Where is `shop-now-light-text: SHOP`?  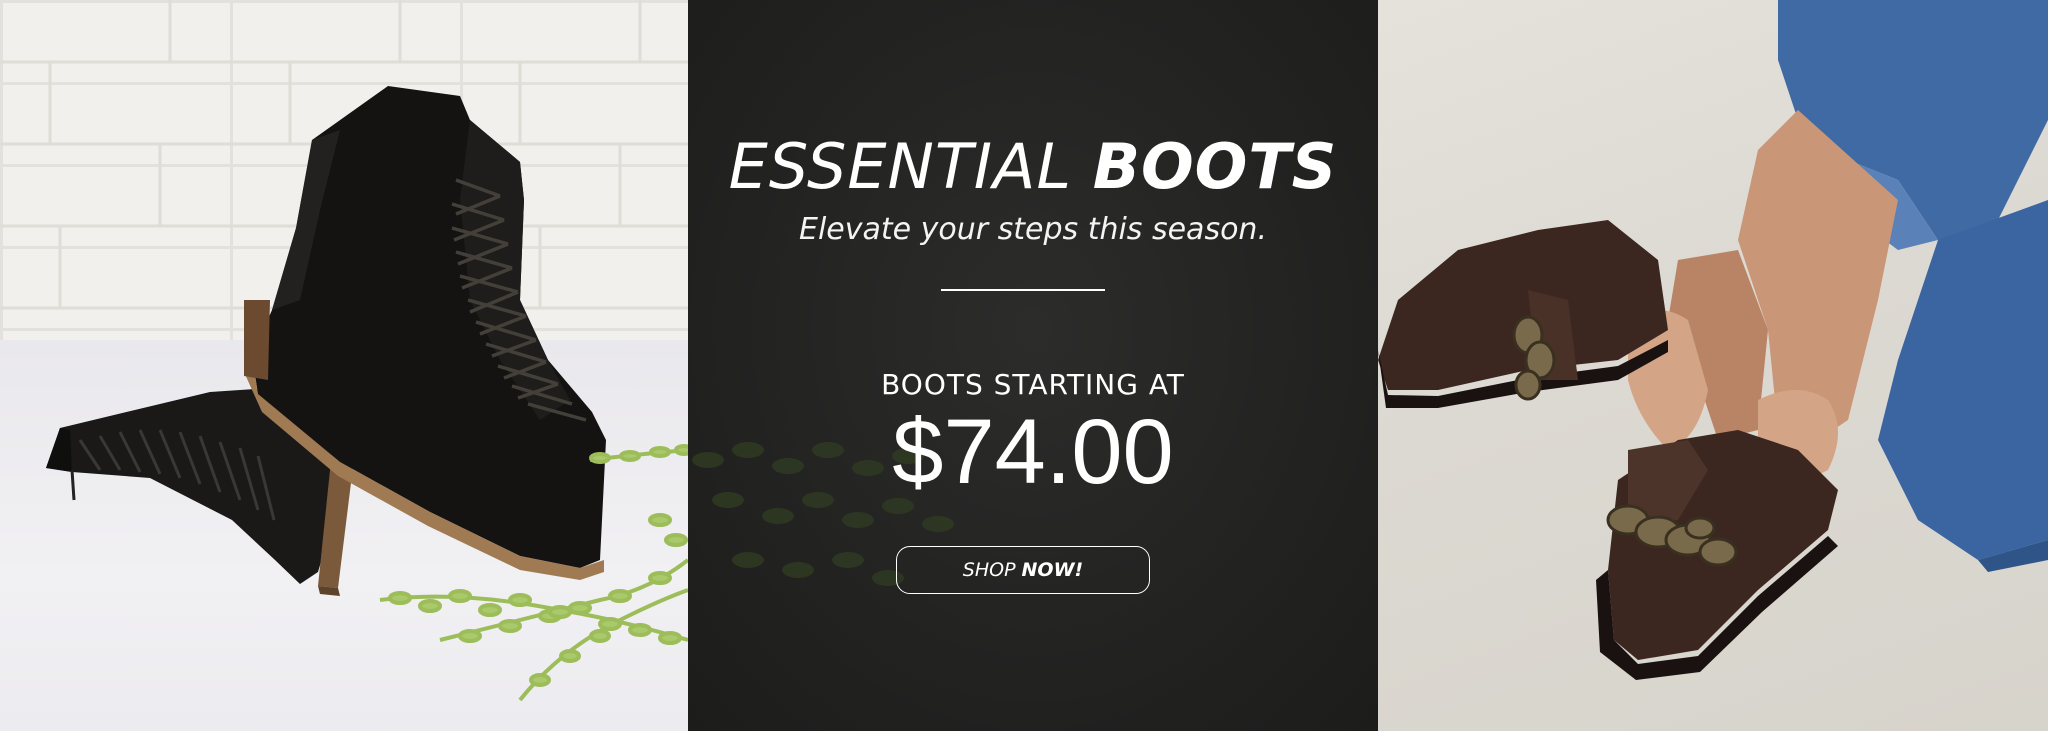 shop-now-light-text: SHOP is located at coordinates (989, 570).